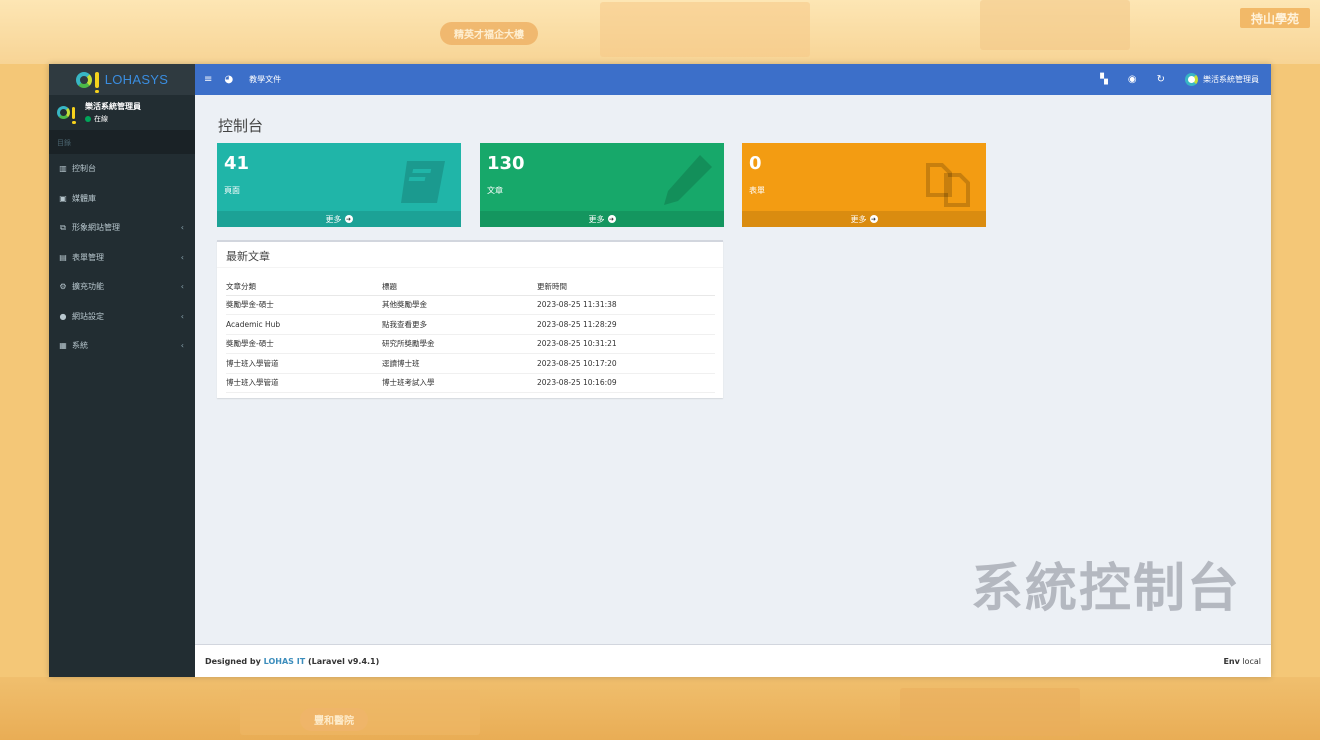 The image size is (1320, 740). I want to click on cell-updated: 2023-08-25 10:17:20, so click(626, 363).